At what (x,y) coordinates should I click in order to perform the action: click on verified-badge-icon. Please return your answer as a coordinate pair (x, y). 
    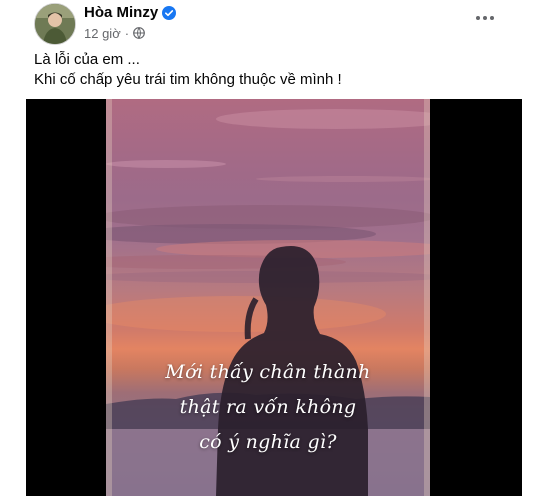
    Looking at the image, I should click on (169, 13).